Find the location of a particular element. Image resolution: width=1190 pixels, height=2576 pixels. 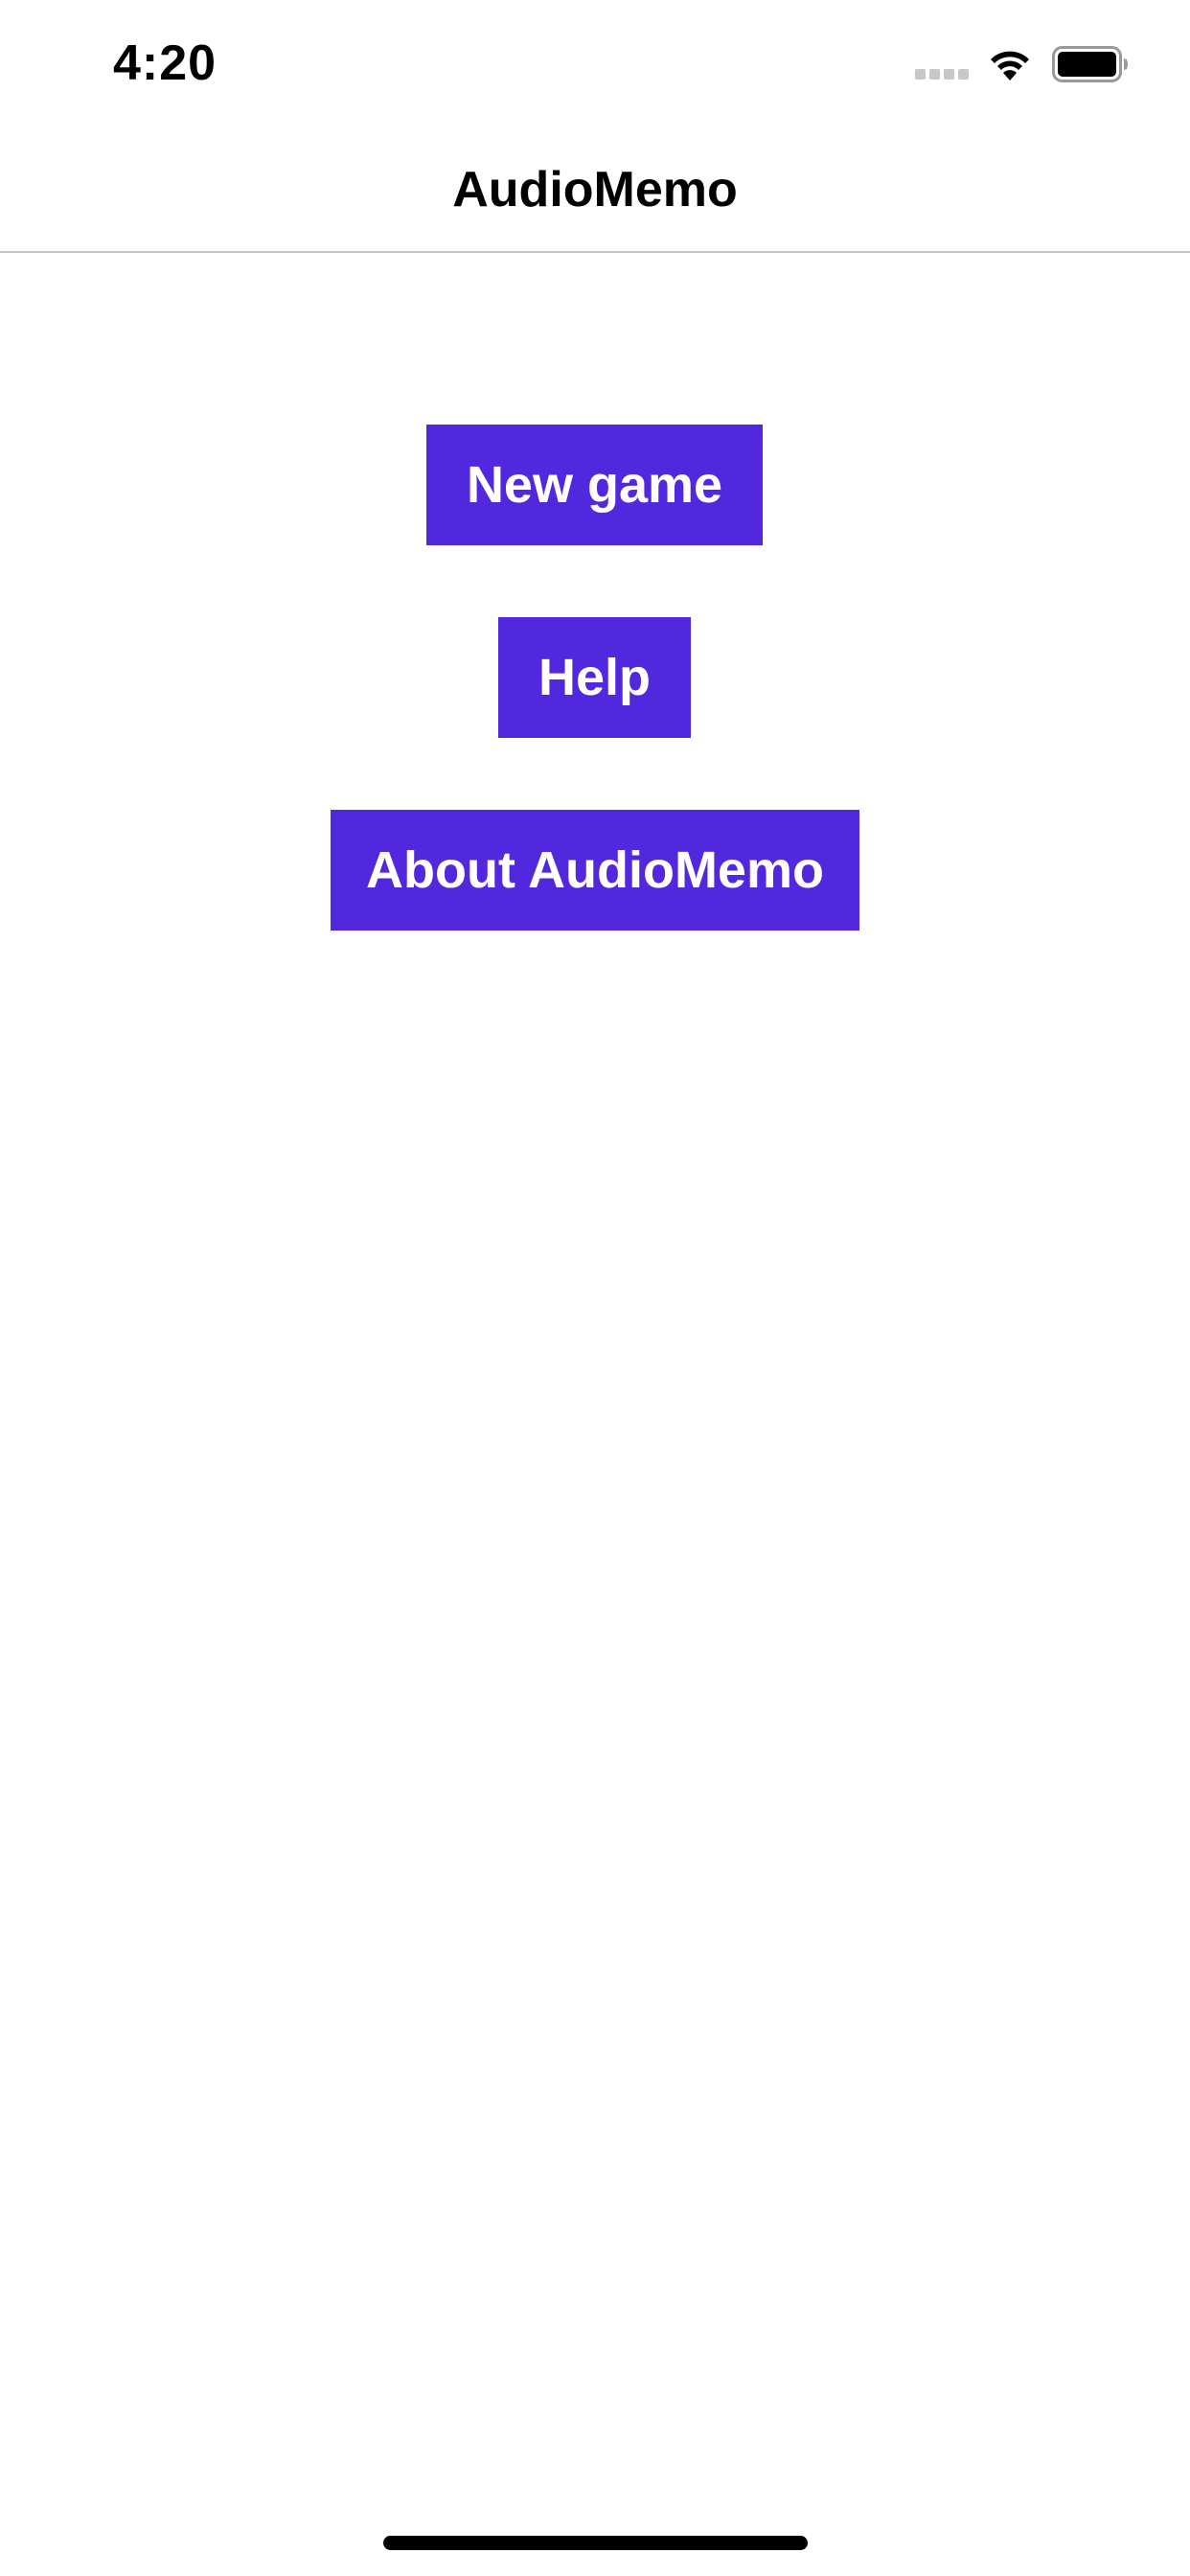

wifi-icon is located at coordinates (1010, 64).